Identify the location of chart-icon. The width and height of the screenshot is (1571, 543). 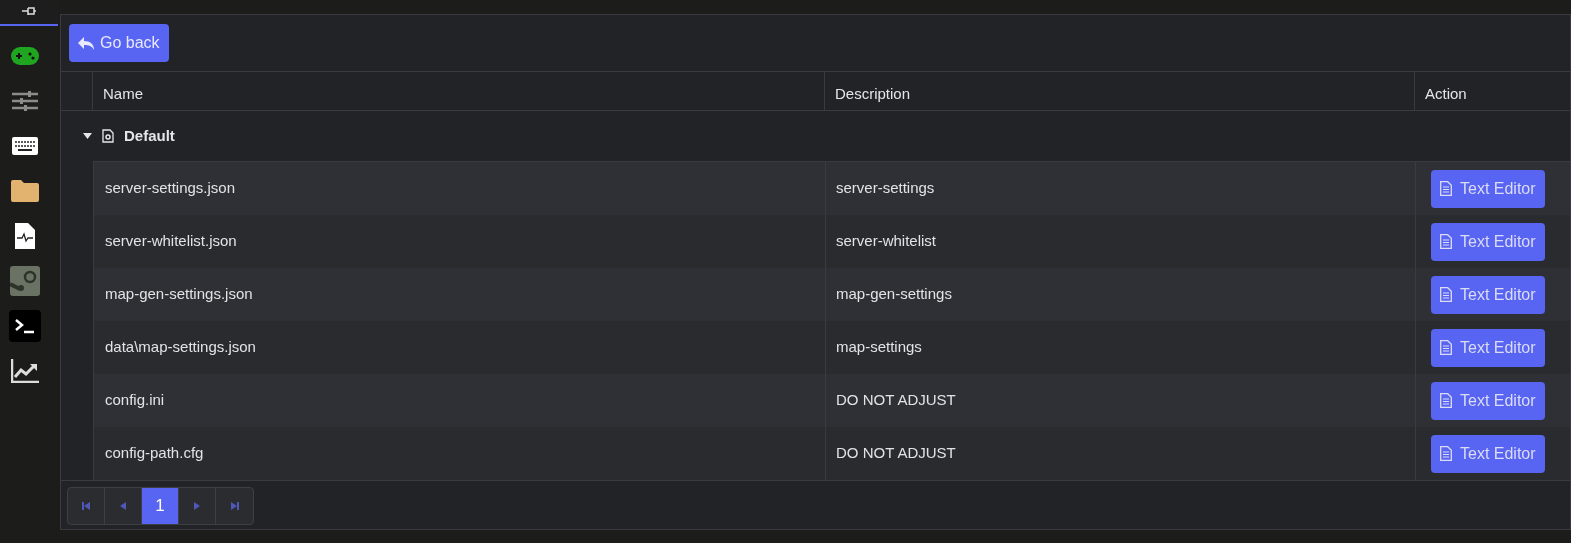
(25, 370).